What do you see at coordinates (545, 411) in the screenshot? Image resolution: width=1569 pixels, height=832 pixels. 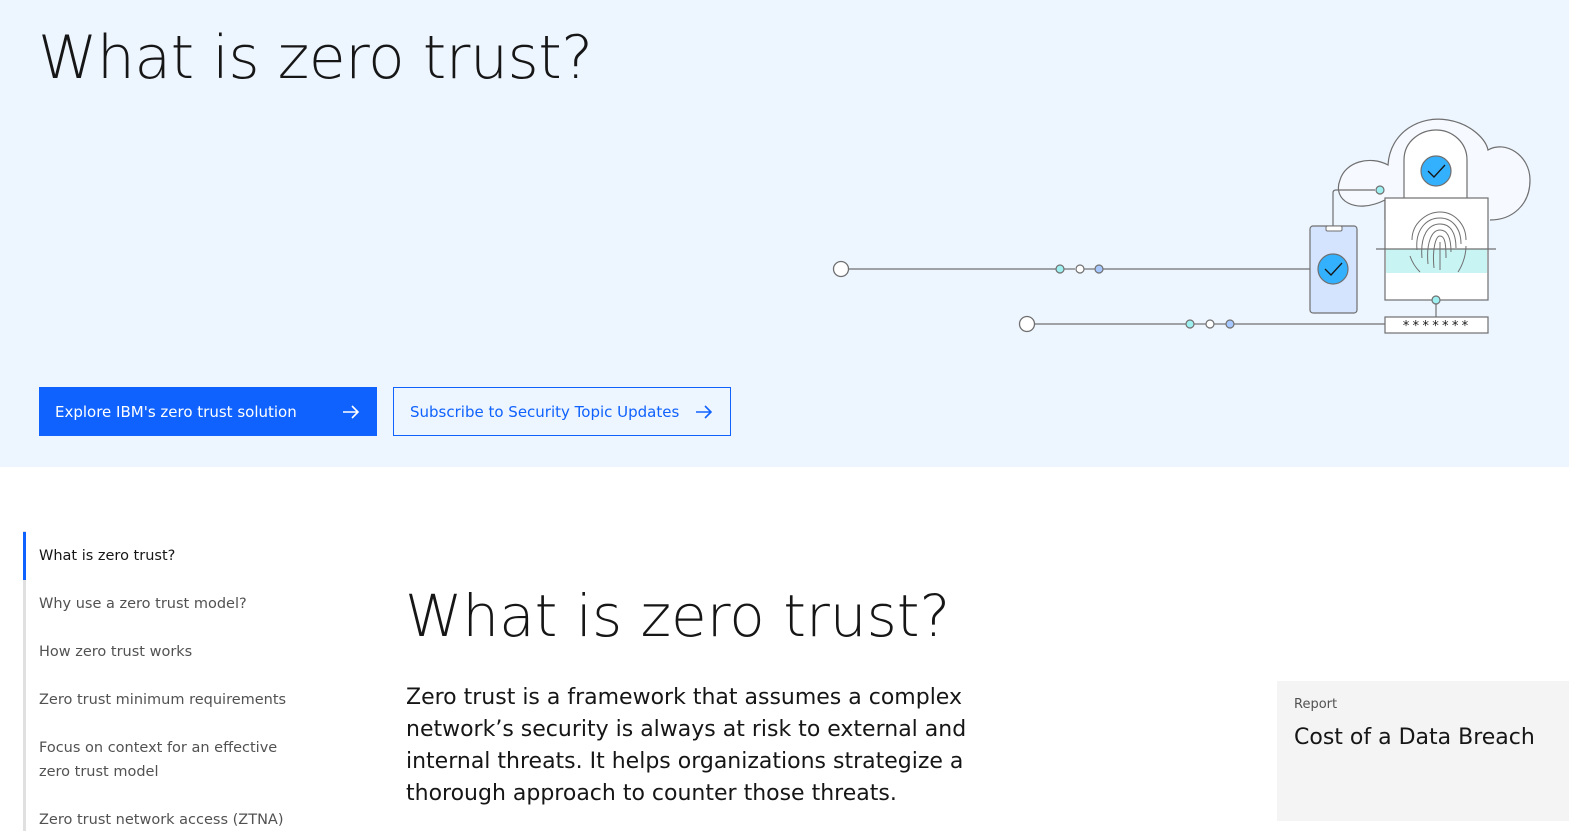 I see `subscribe-updates-button-label: Subscribe to Security Topic Updates` at bounding box center [545, 411].